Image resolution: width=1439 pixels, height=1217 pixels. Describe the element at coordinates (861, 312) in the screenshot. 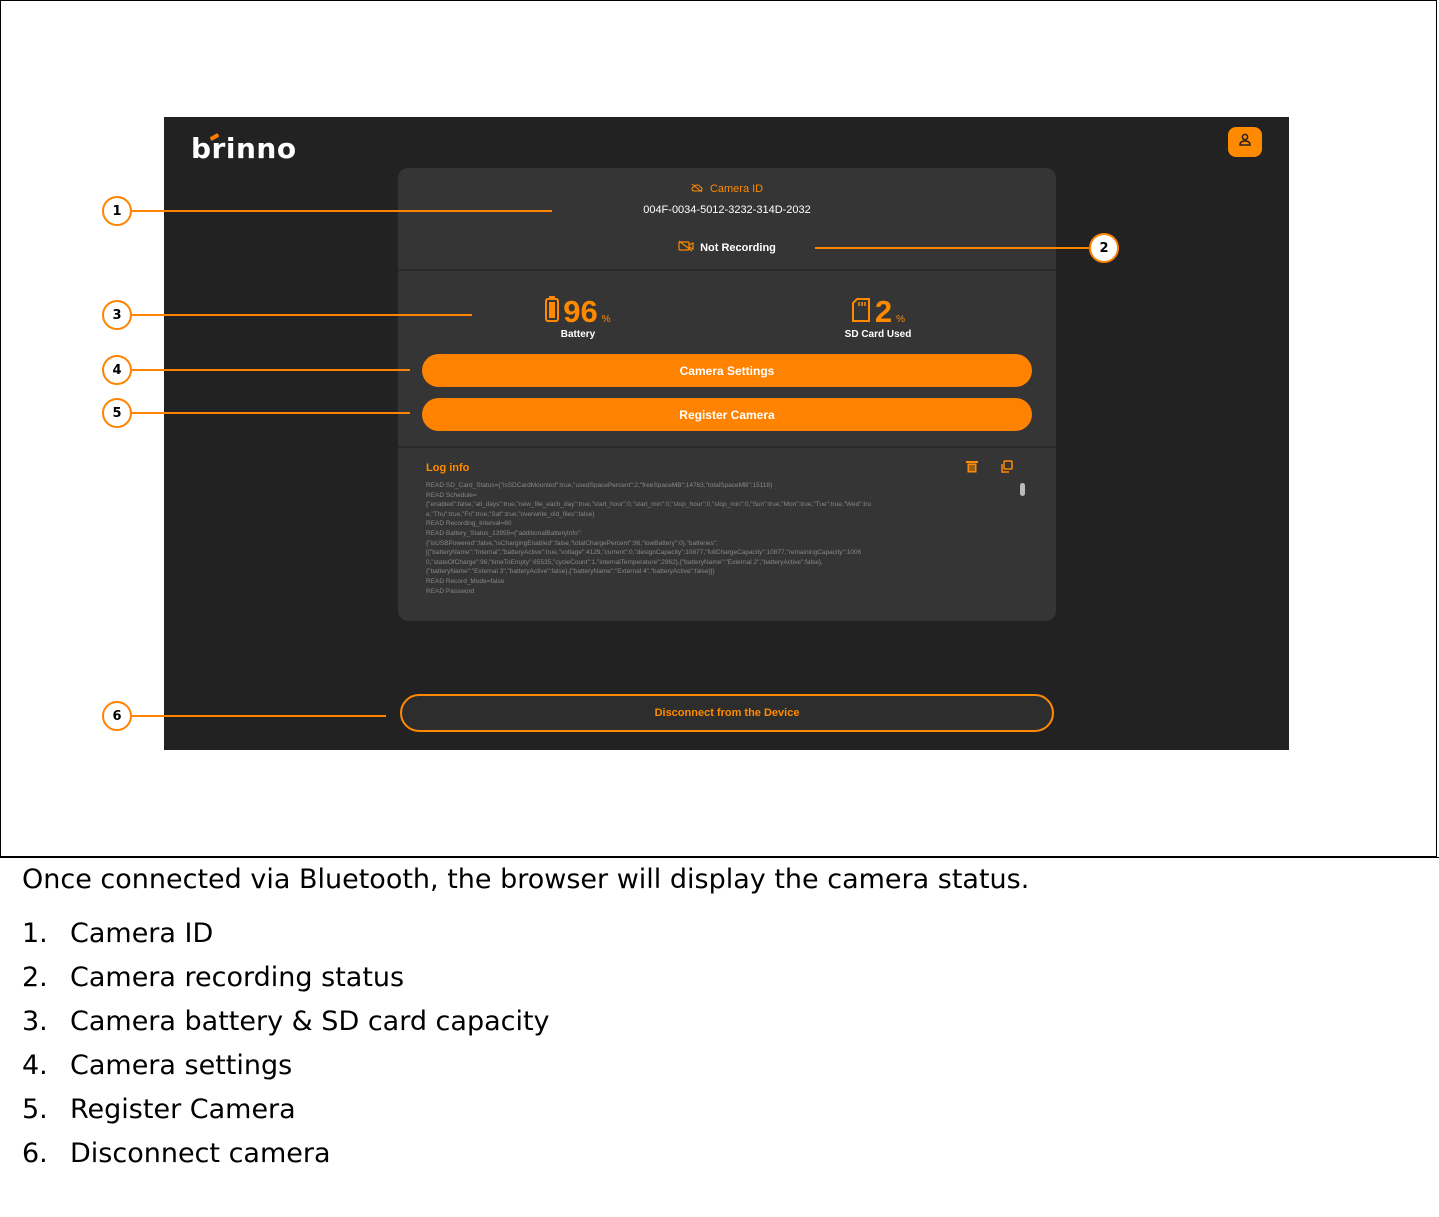

I see `sd-card-icon` at that location.